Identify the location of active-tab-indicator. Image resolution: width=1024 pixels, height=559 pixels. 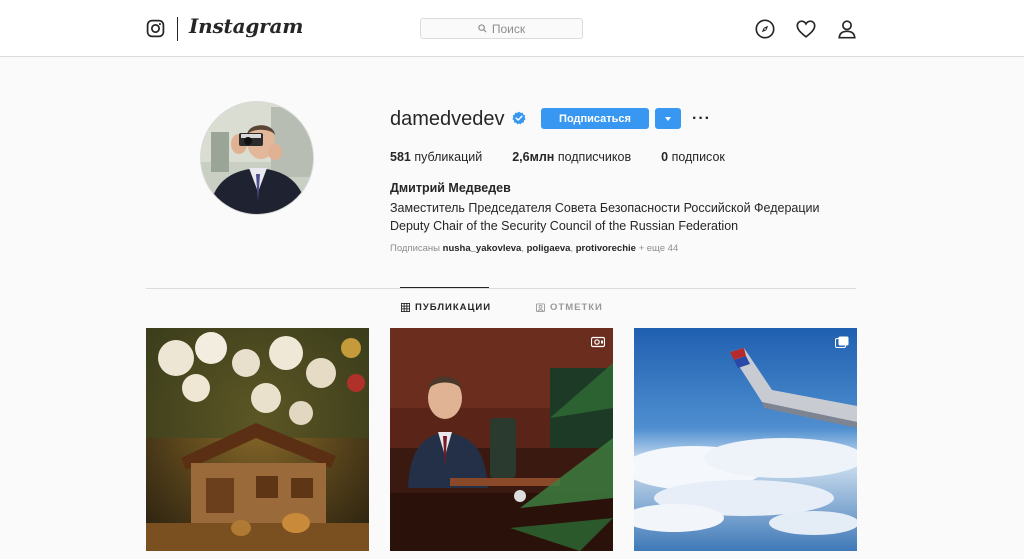
(444, 287).